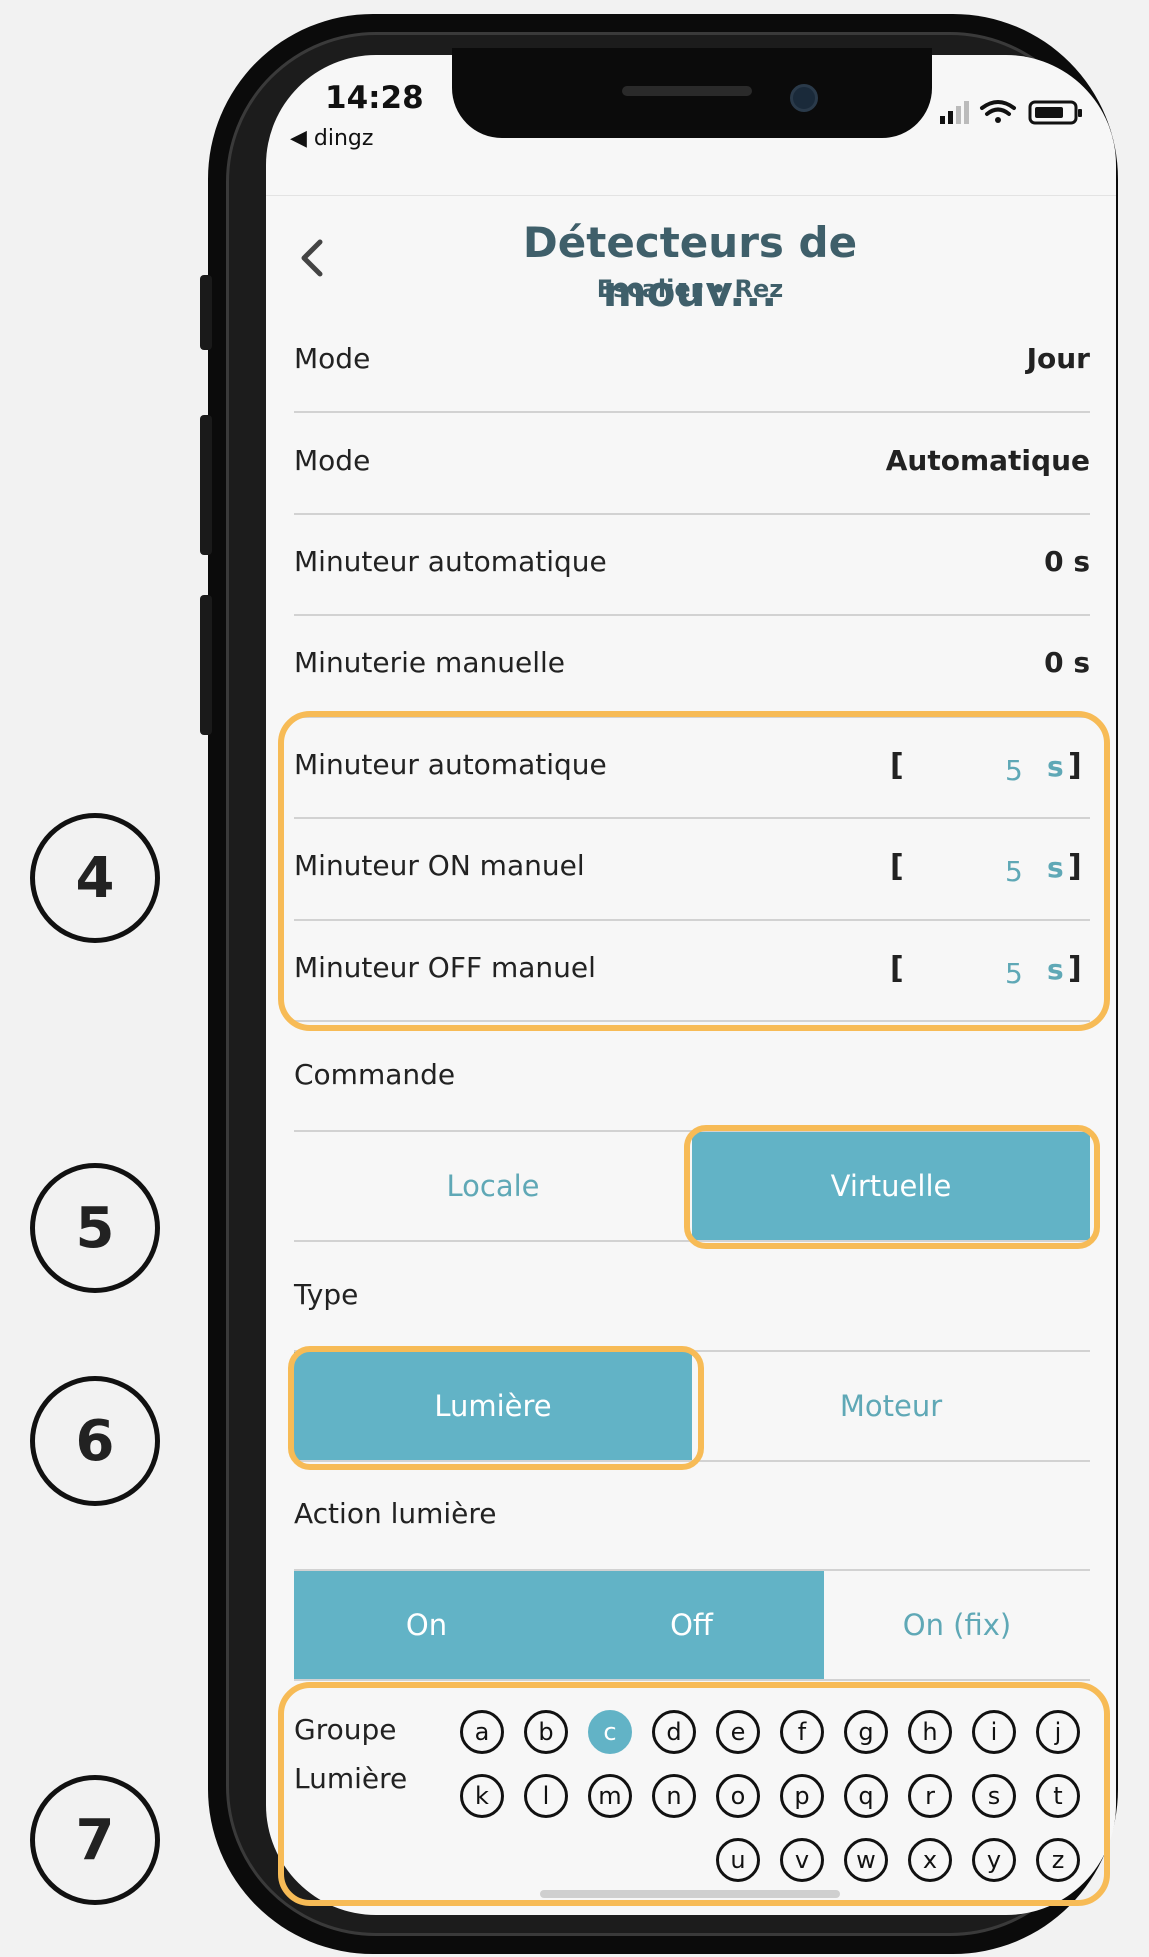  Describe the element at coordinates (866, 1732) in the screenshot. I see `group-letter-g: g` at that location.